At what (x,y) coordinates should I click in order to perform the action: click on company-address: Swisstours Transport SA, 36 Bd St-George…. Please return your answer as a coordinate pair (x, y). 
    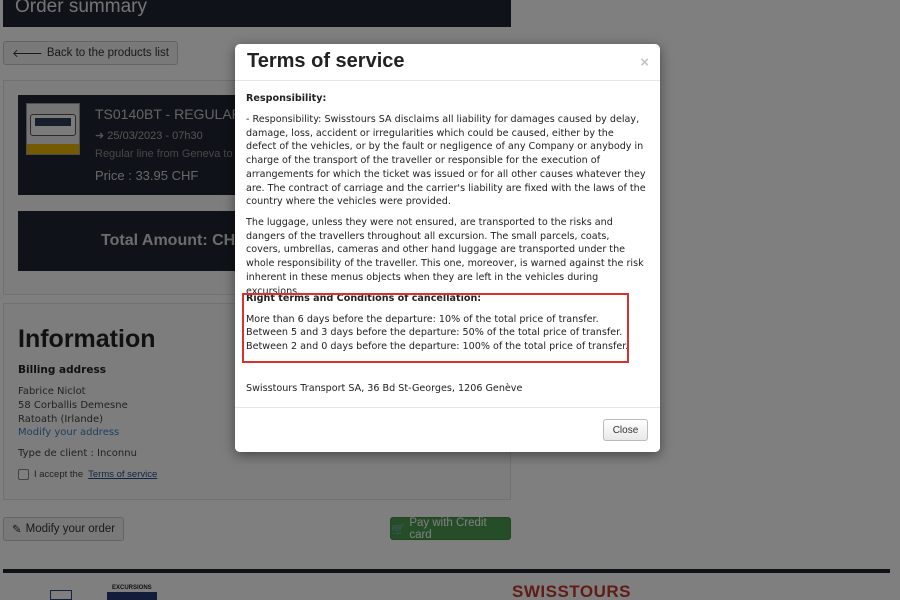
    Looking at the image, I should click on (384, 388).